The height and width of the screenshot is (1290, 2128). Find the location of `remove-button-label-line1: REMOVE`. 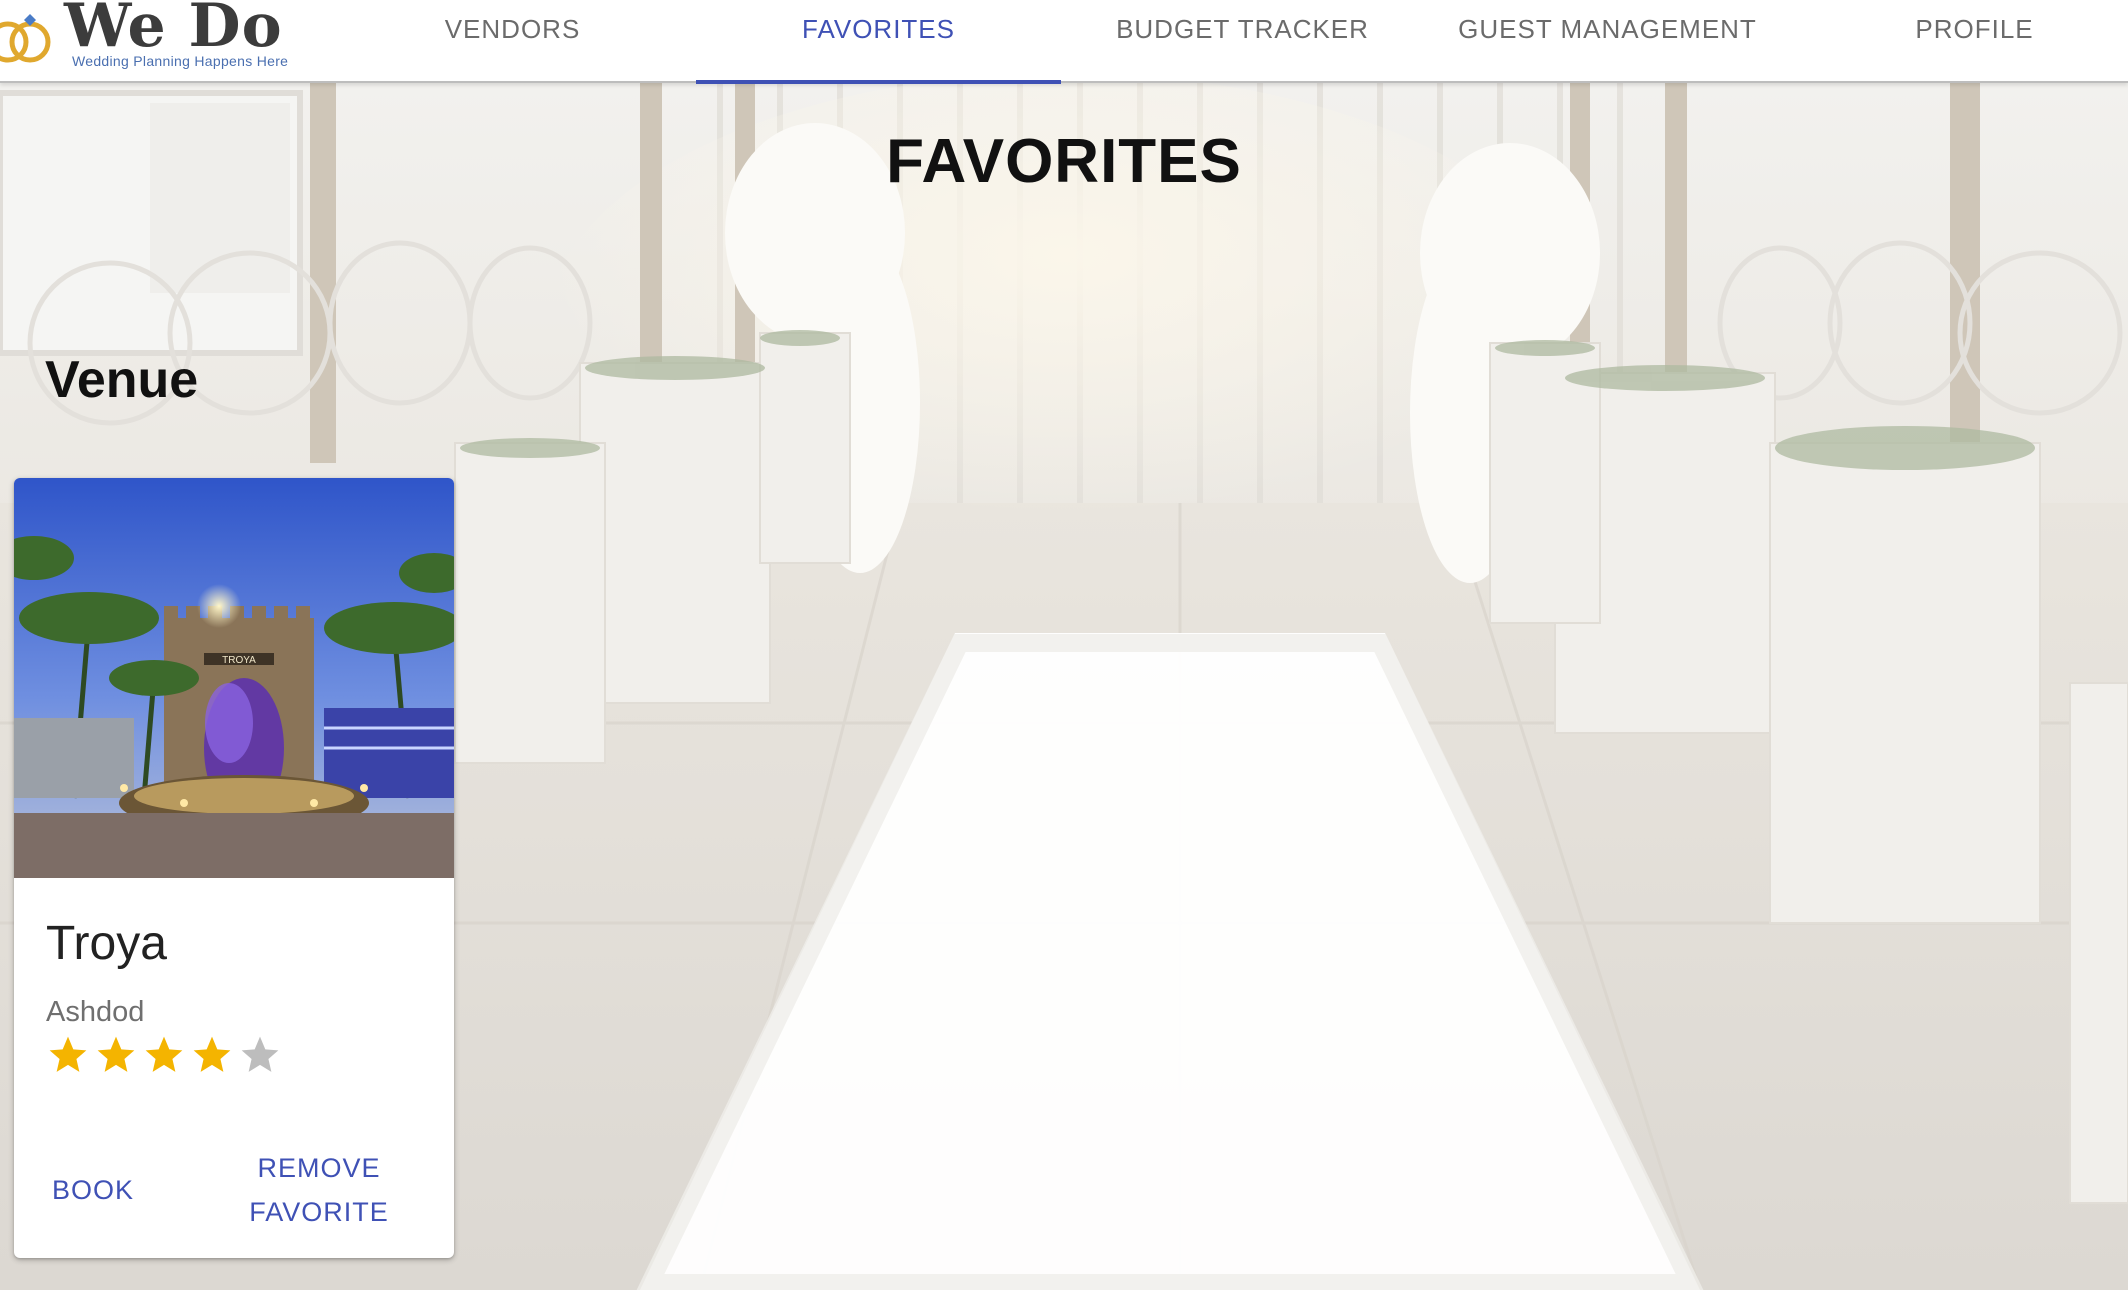

remove-button-label-line1: REMOVE is located at coordinates (319, 1168).